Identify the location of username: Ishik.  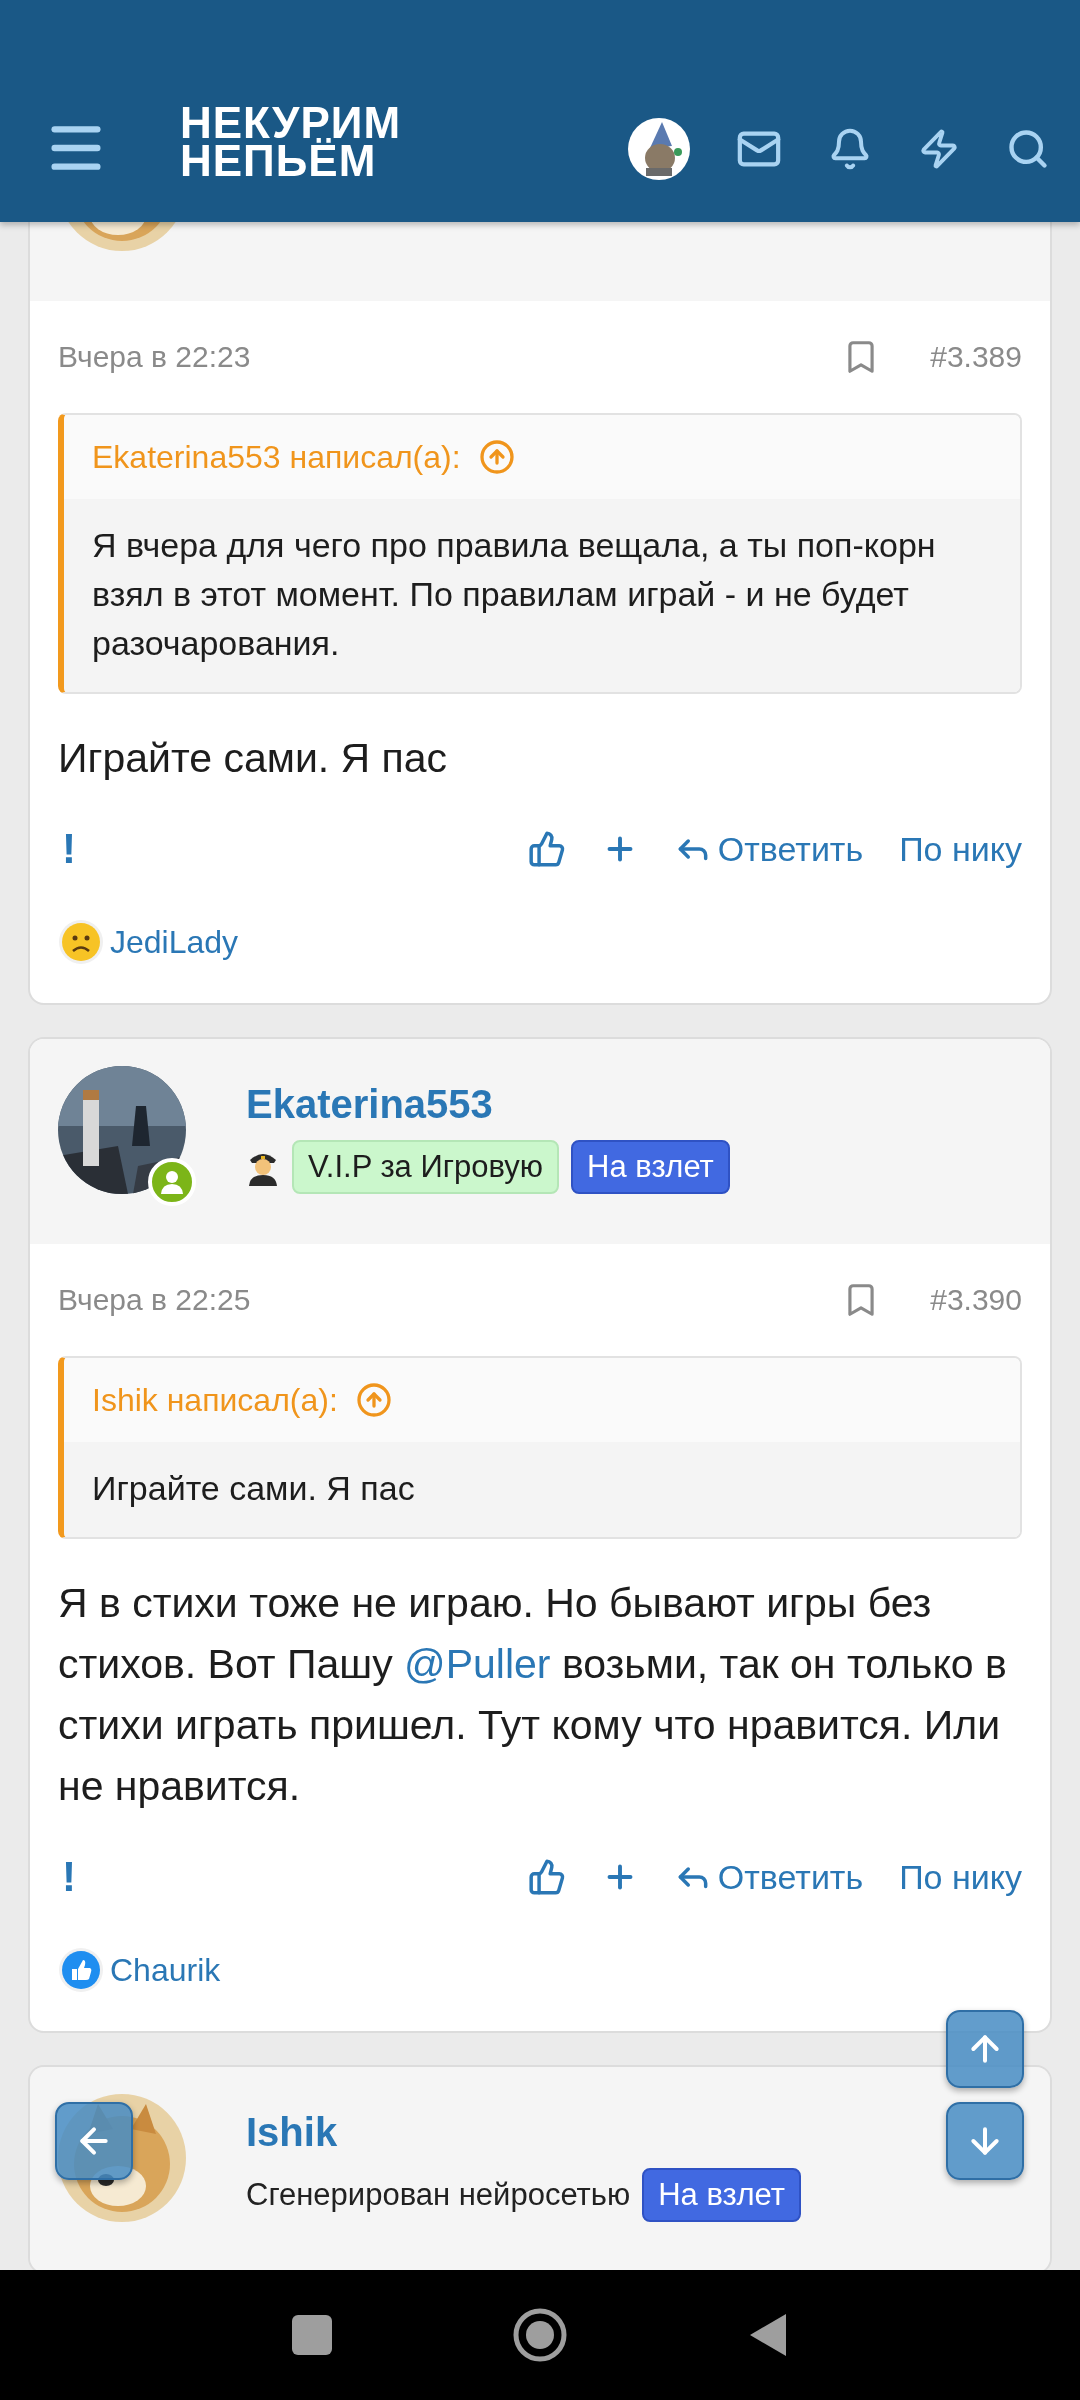
(523, 2132).